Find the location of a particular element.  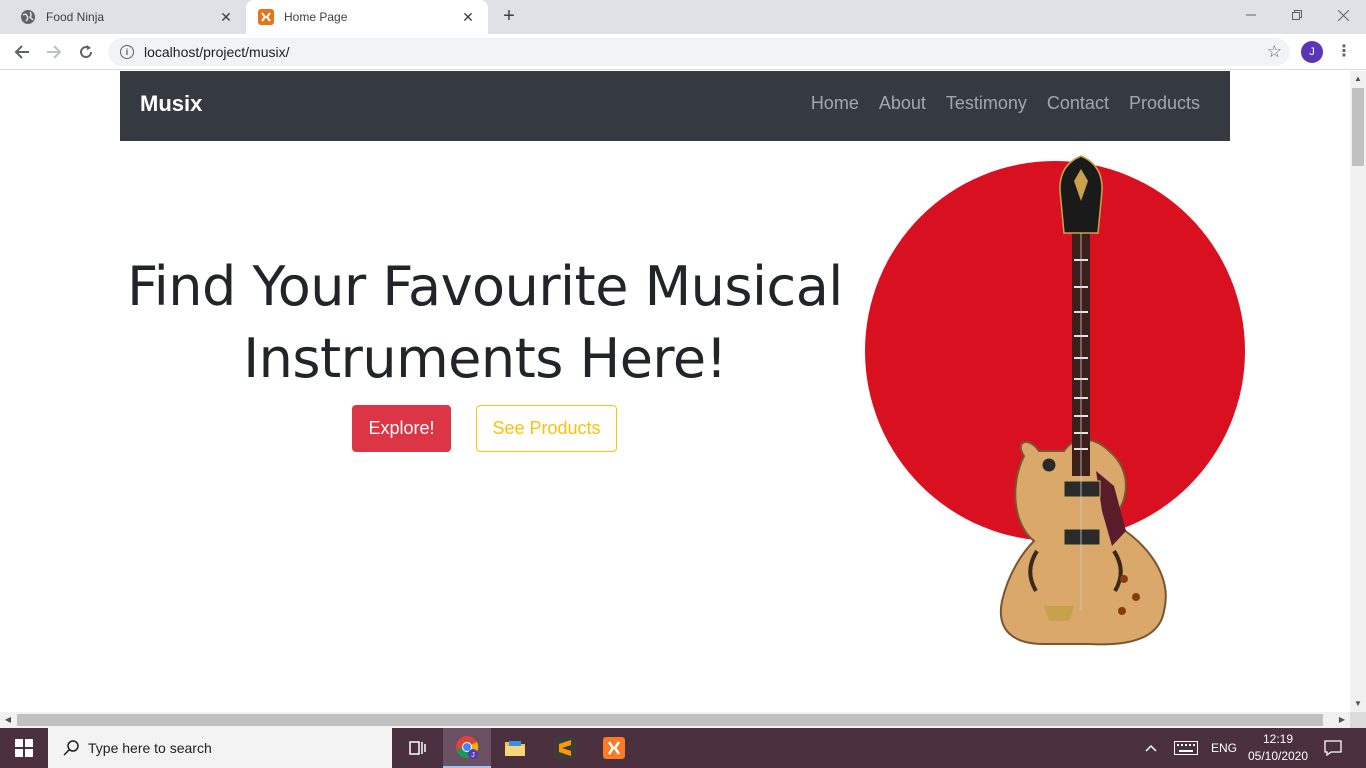

reload-button is located at coordinates (86, 52).